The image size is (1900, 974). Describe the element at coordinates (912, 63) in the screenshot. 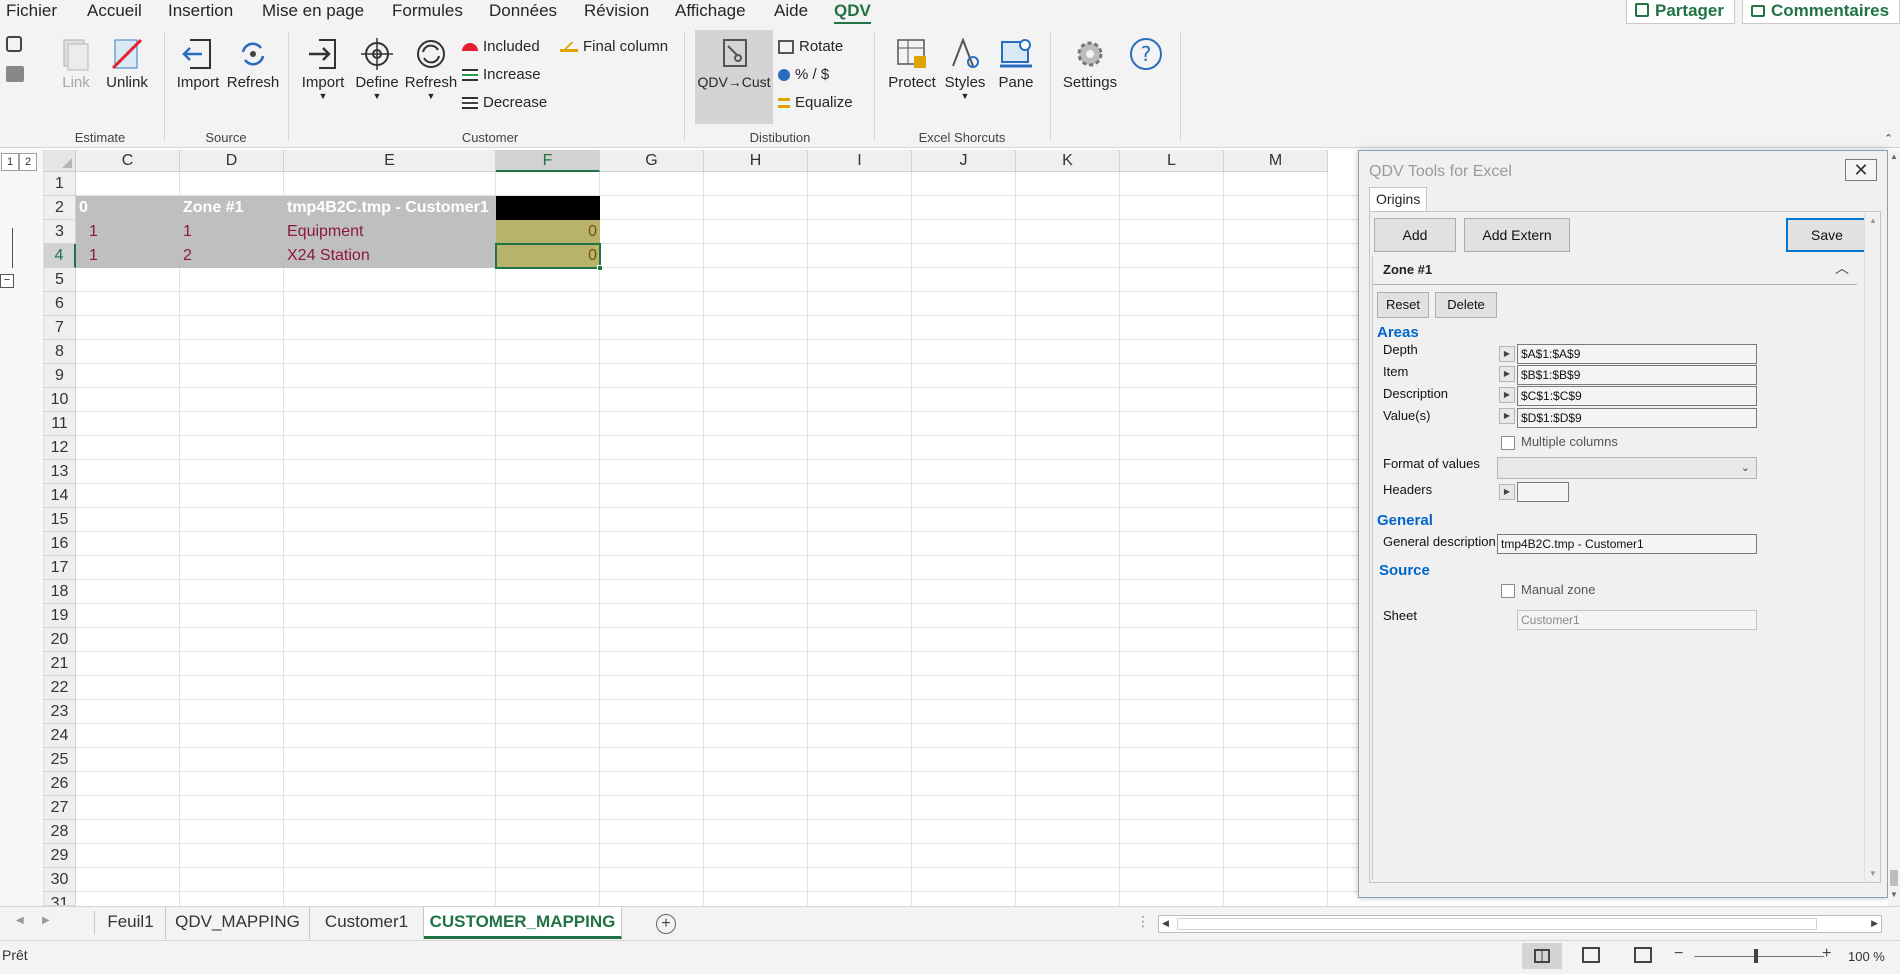

I see `protect-button: Protect` at that location.